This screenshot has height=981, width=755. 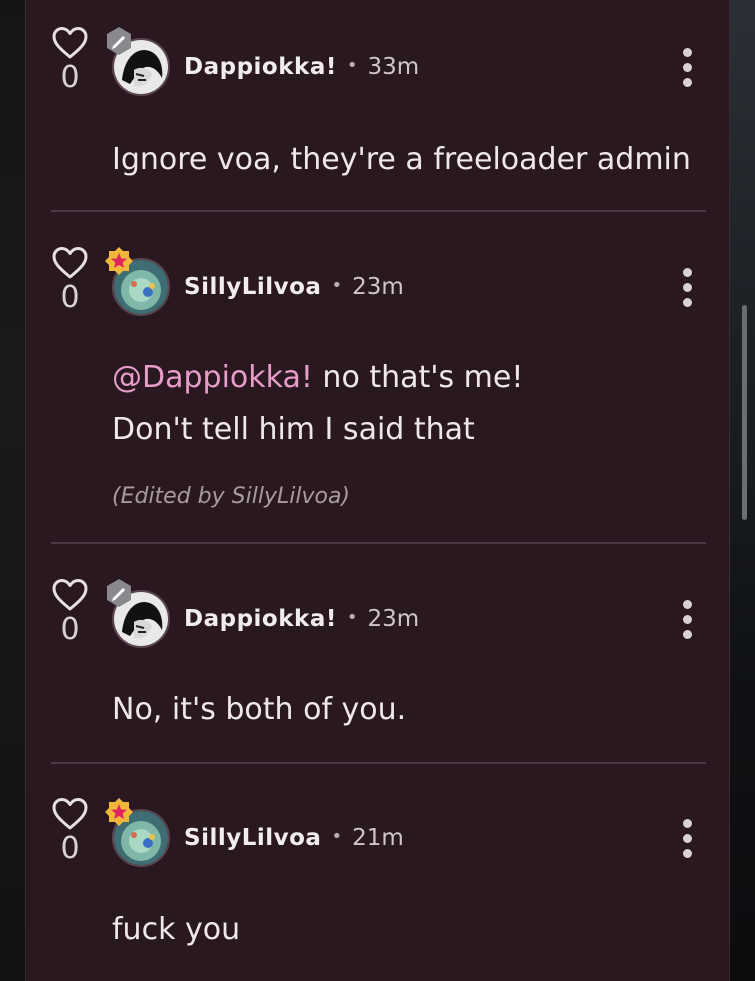 I want to click on comment-line: @Dappiokka! no that's me!, so click(x=317, y=378).